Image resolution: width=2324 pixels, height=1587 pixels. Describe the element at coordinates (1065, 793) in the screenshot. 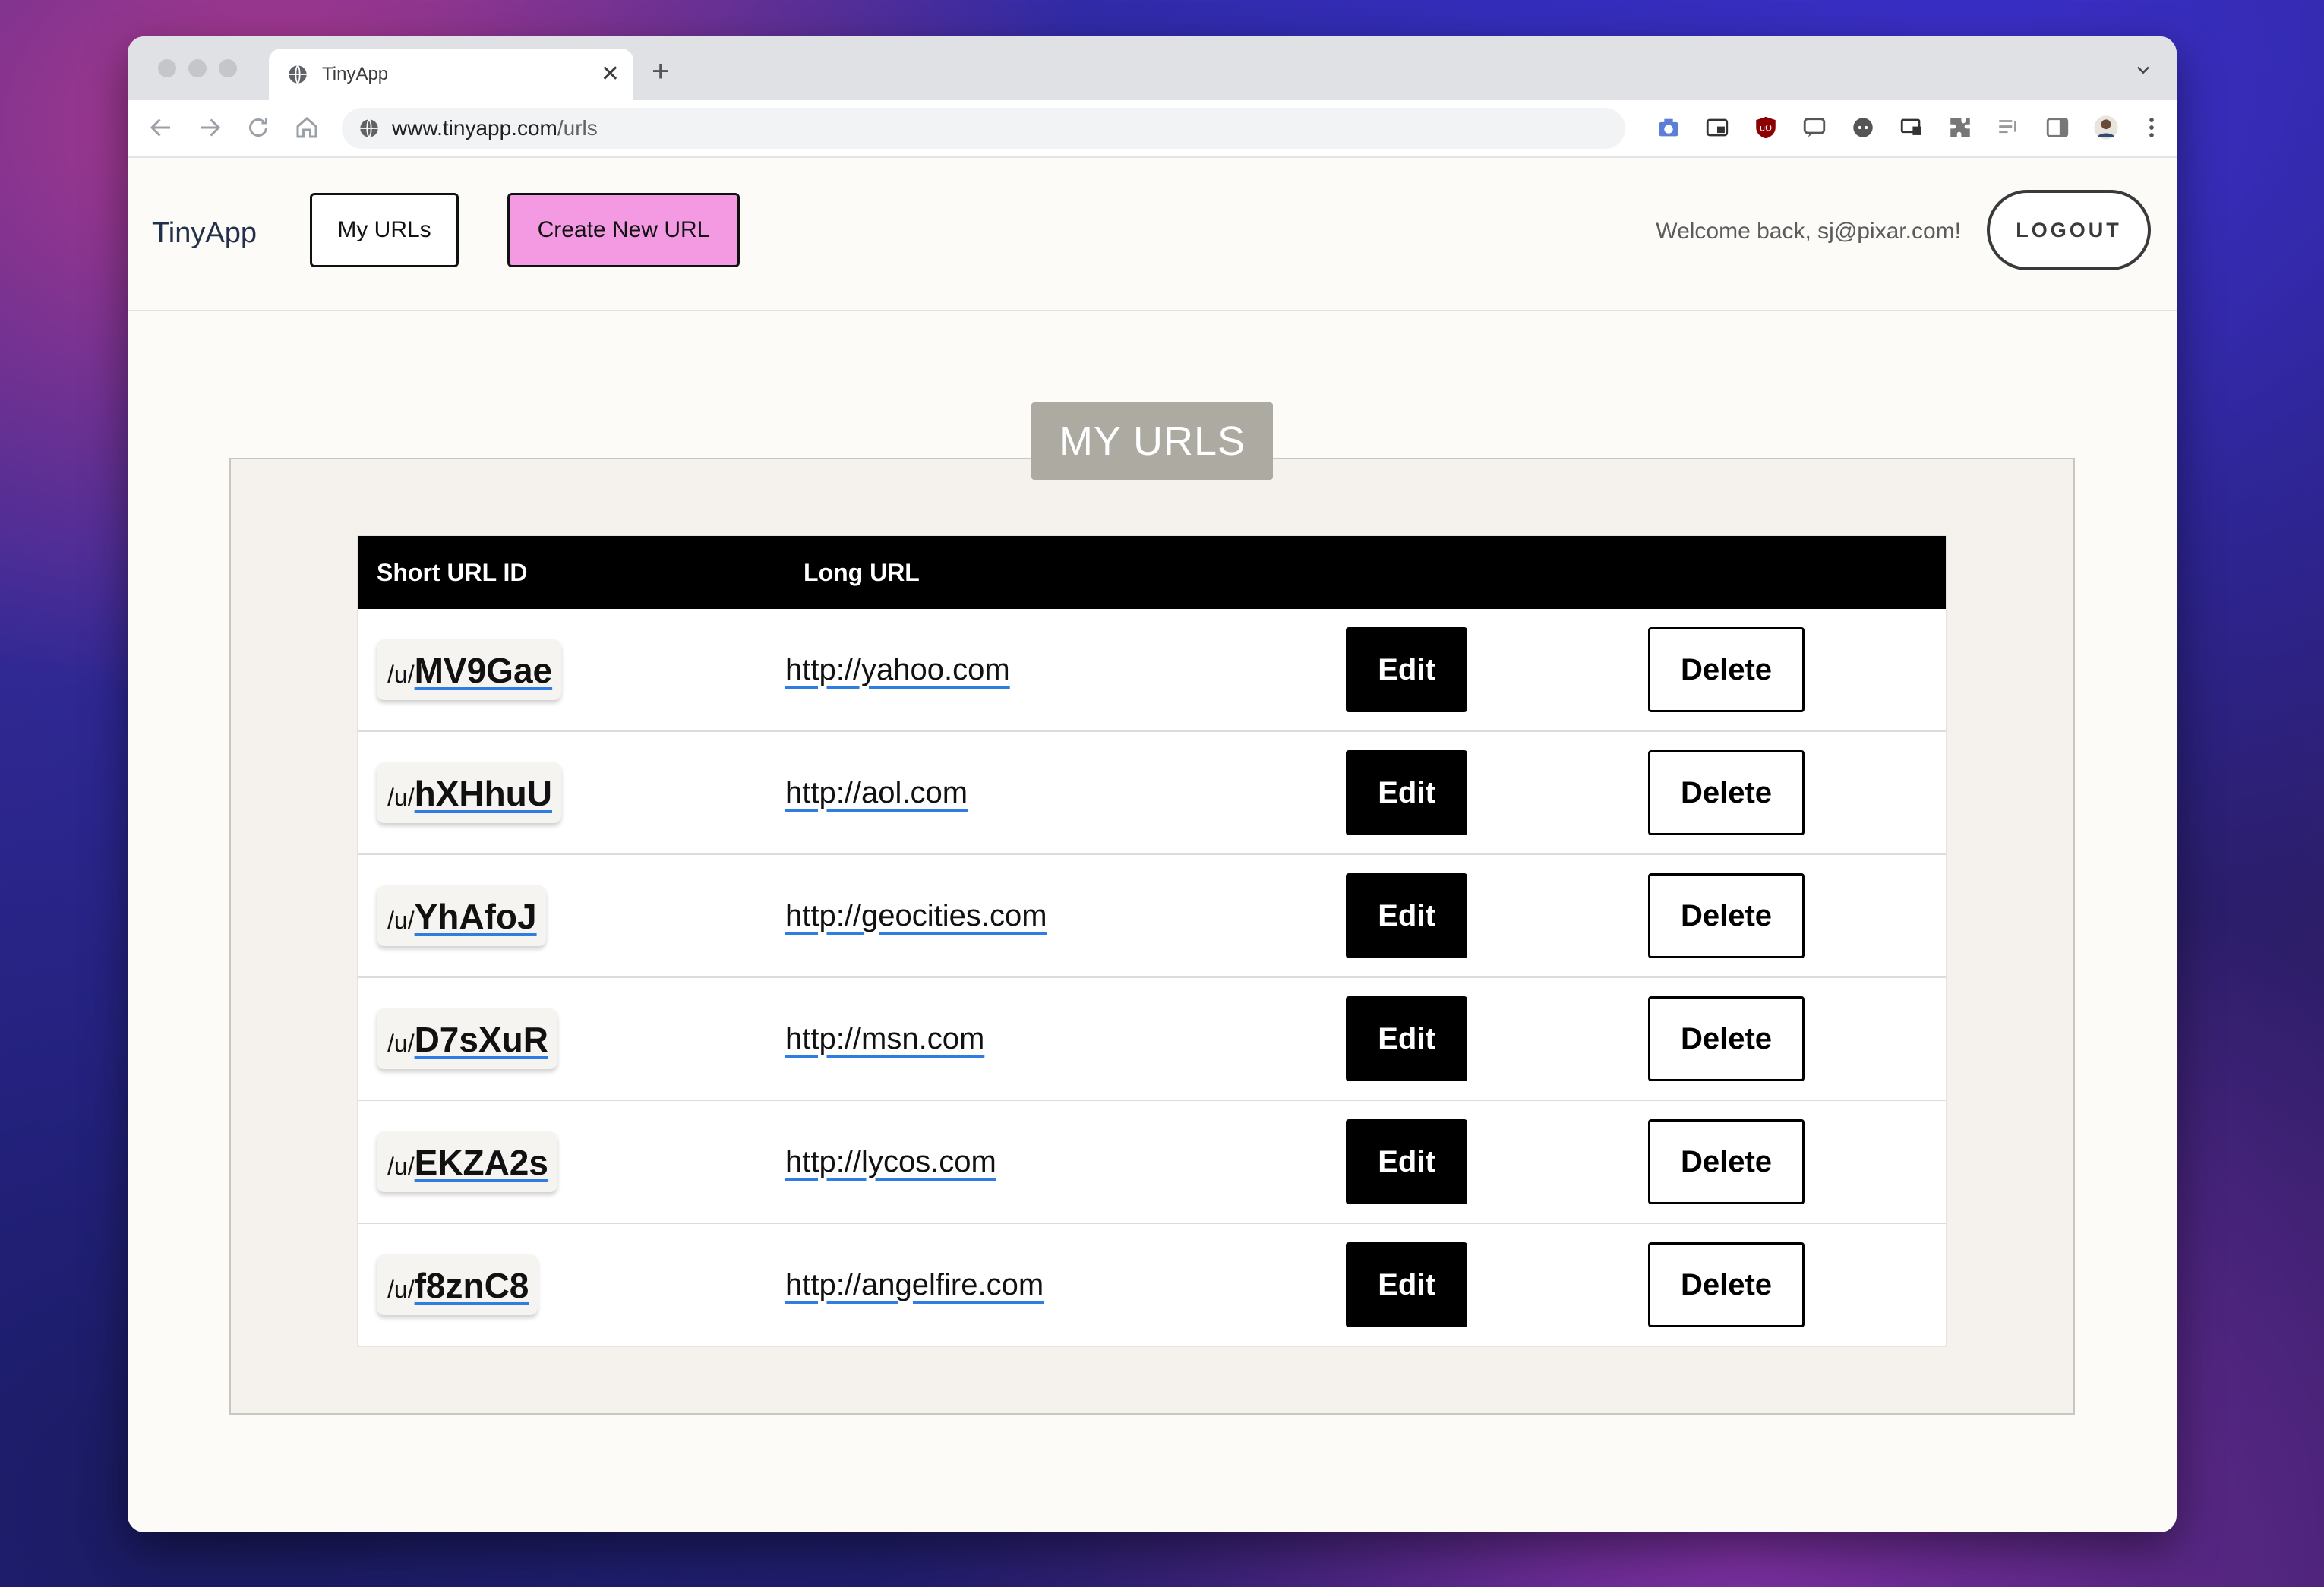

I see `long-url-cell: http://aol.com` at that location.